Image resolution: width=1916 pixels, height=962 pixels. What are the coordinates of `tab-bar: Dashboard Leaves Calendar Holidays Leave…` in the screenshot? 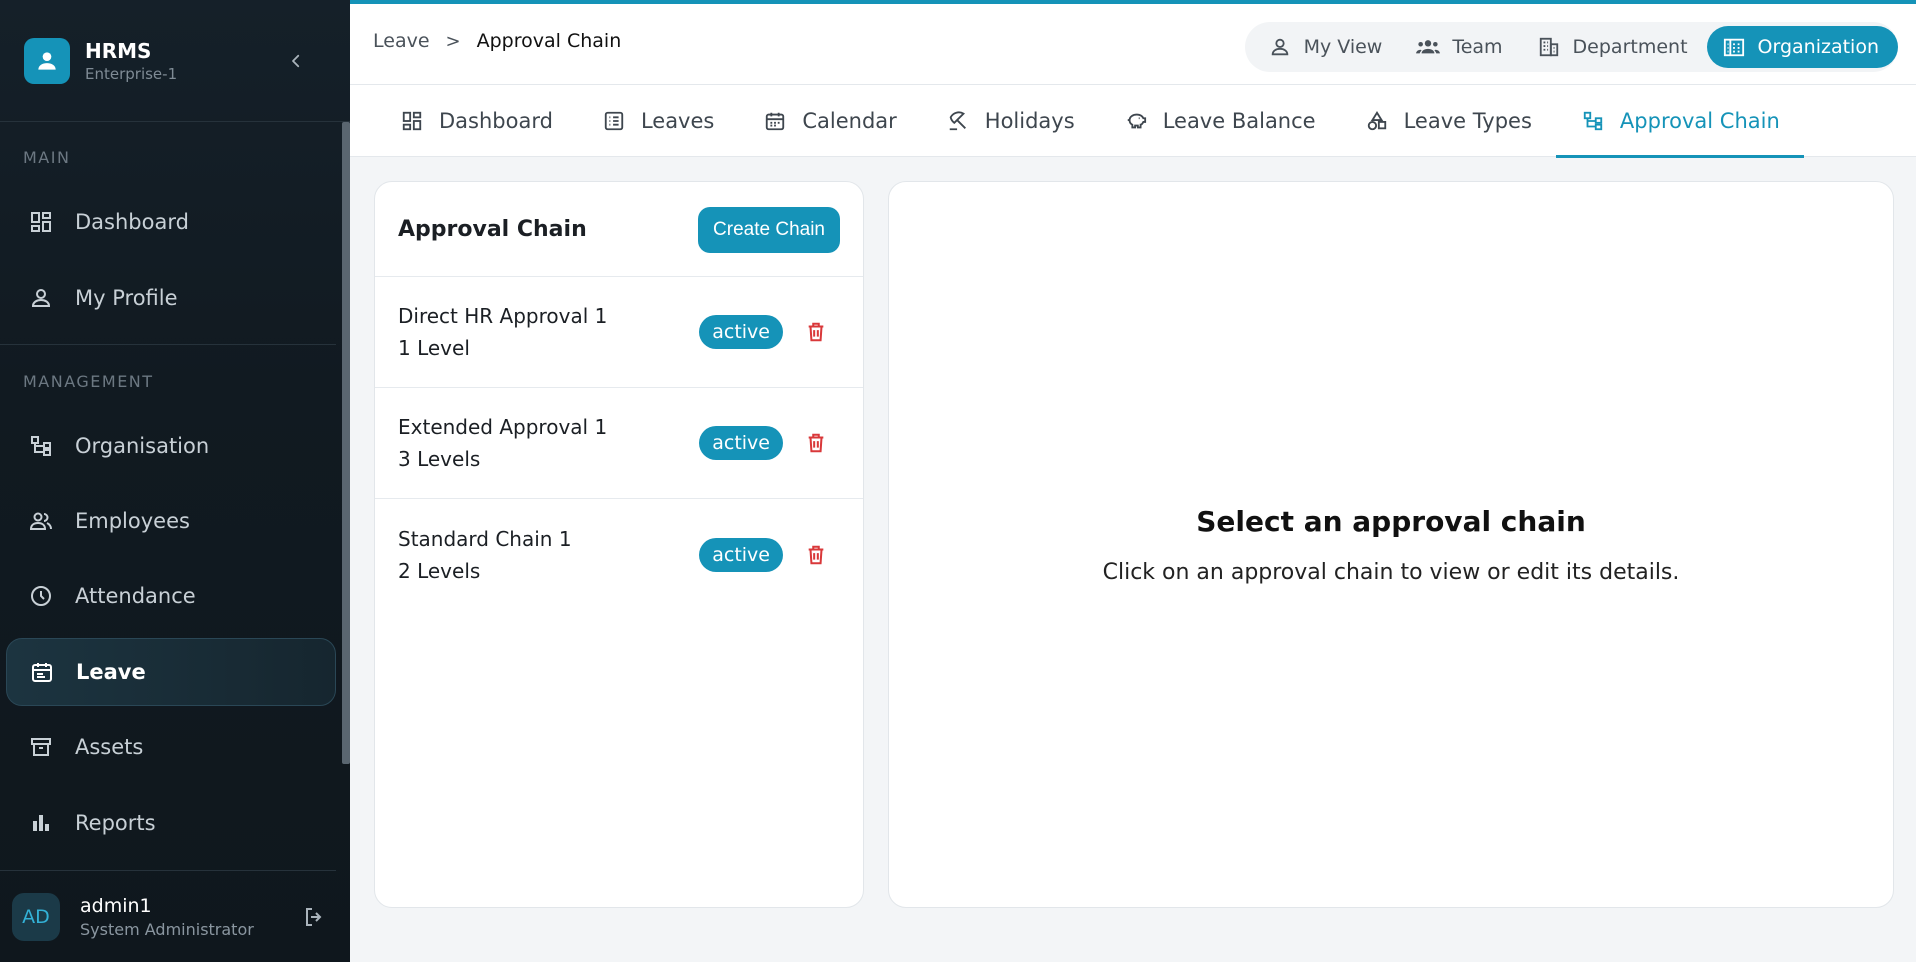 It's located at (1133, 121).